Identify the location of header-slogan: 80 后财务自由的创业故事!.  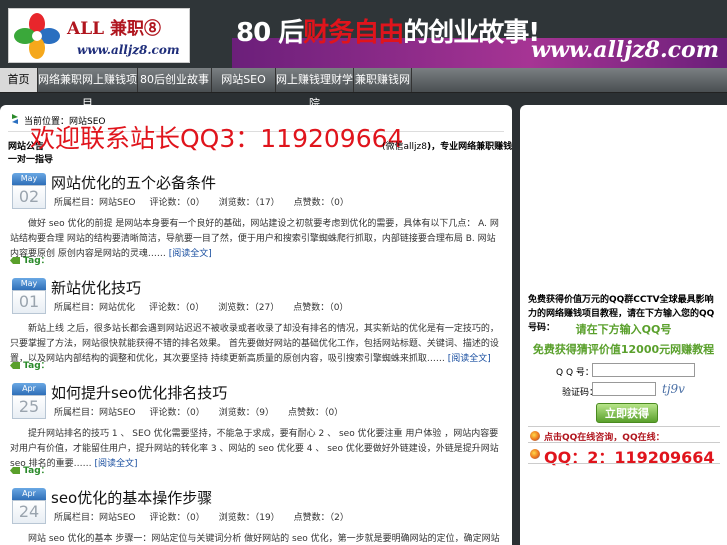
(388, 30).